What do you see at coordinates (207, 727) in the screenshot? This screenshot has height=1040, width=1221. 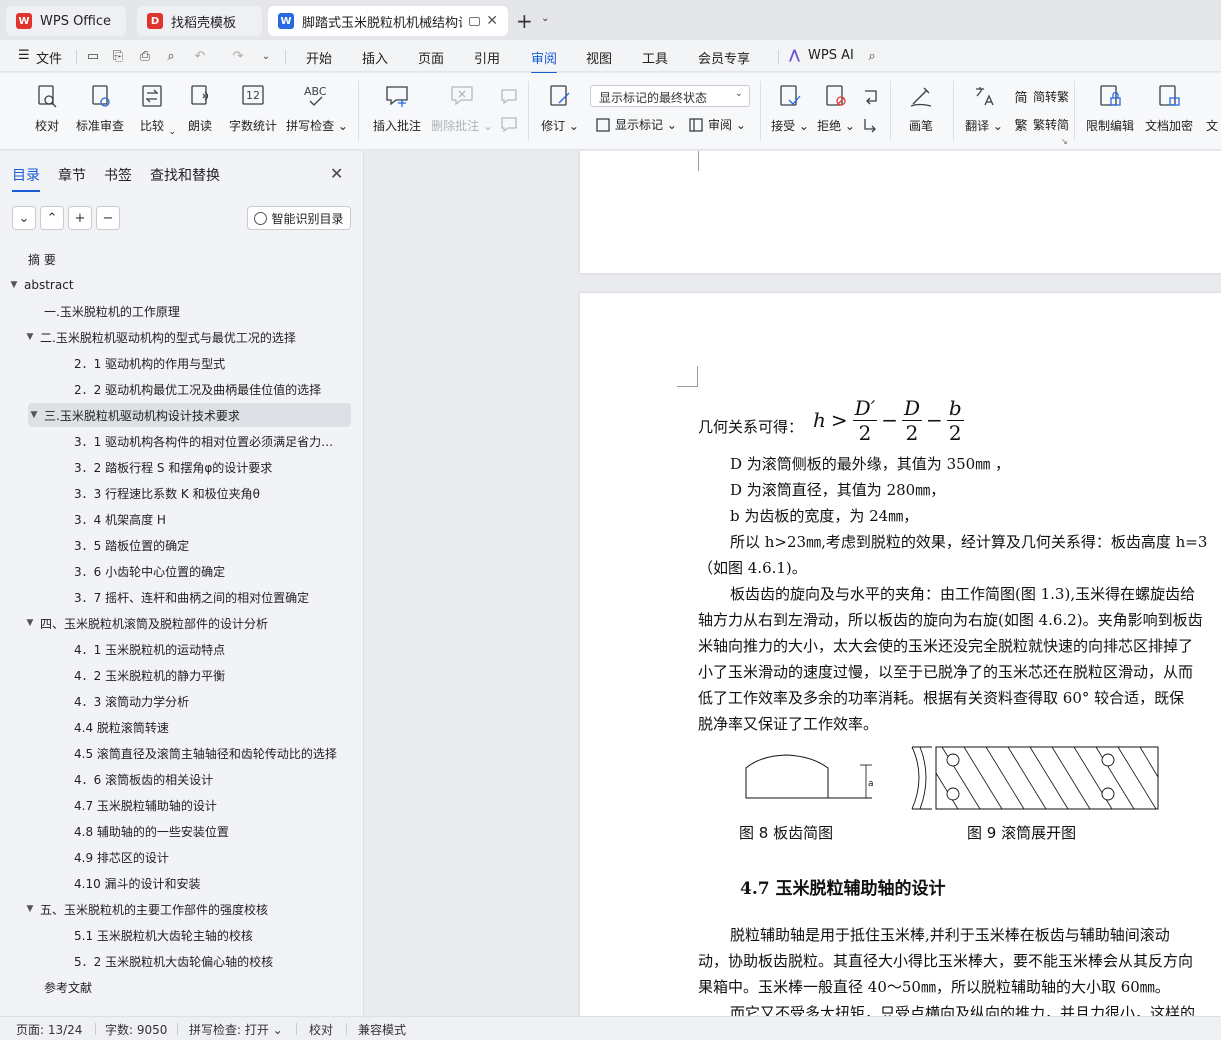 I see `toc-item: 4.4 脱粒滚筒转速` at bounding box center [207, 727].